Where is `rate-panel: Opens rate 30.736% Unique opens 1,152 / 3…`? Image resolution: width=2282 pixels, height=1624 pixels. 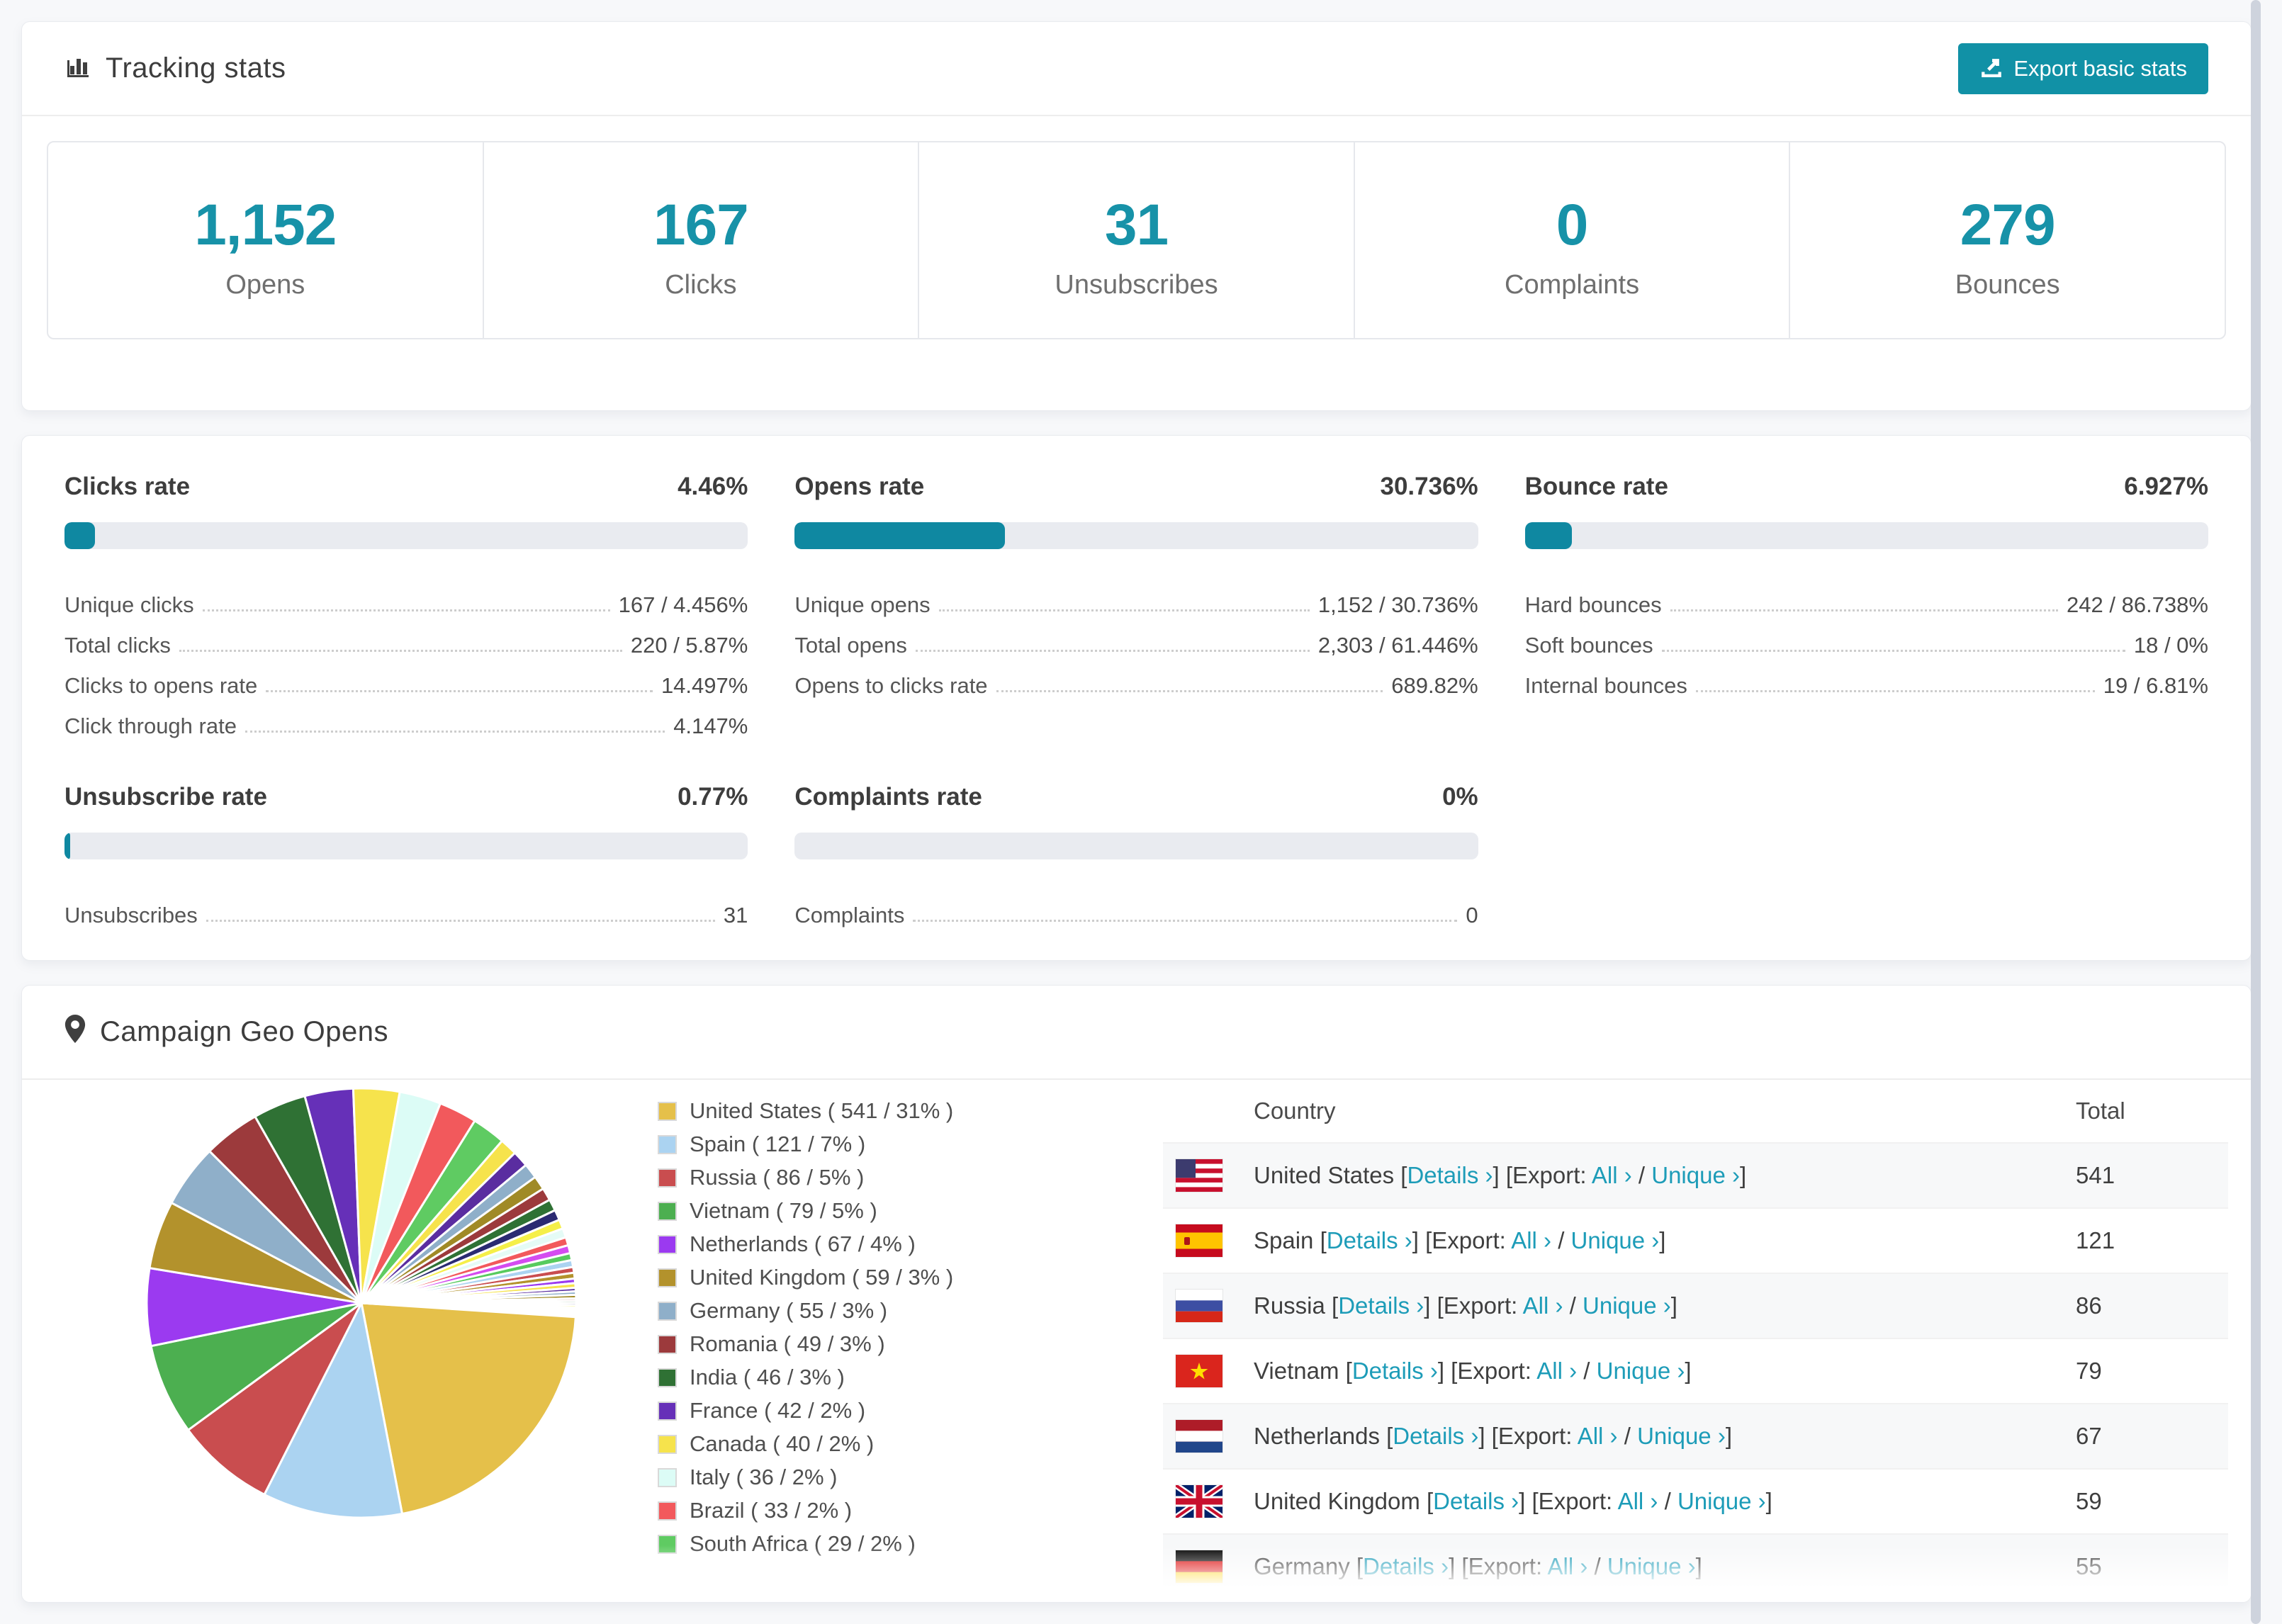
rate-panel: Opens rate 30.736% Unique opens 1,152 / 3… is located at coordinates (1136, 606).